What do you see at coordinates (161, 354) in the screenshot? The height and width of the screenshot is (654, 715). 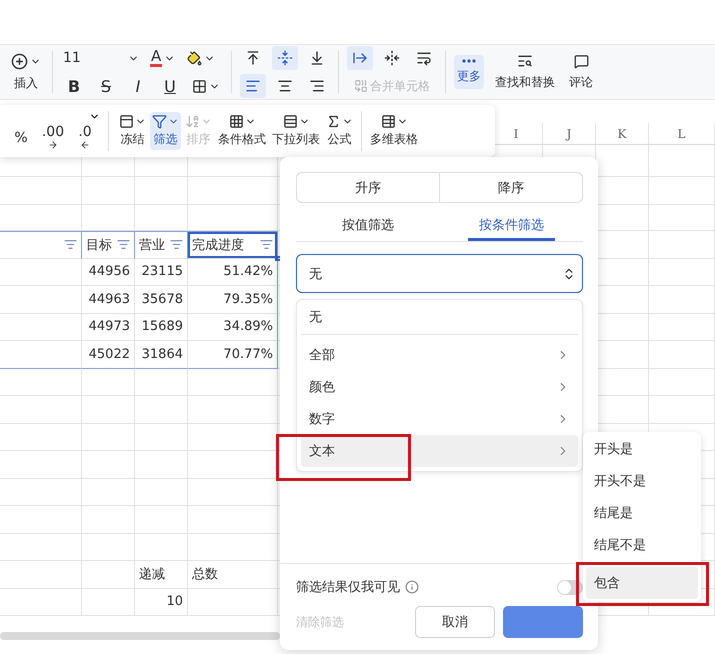 I see `table-cell: 31864` at bounding box center [161, 354].